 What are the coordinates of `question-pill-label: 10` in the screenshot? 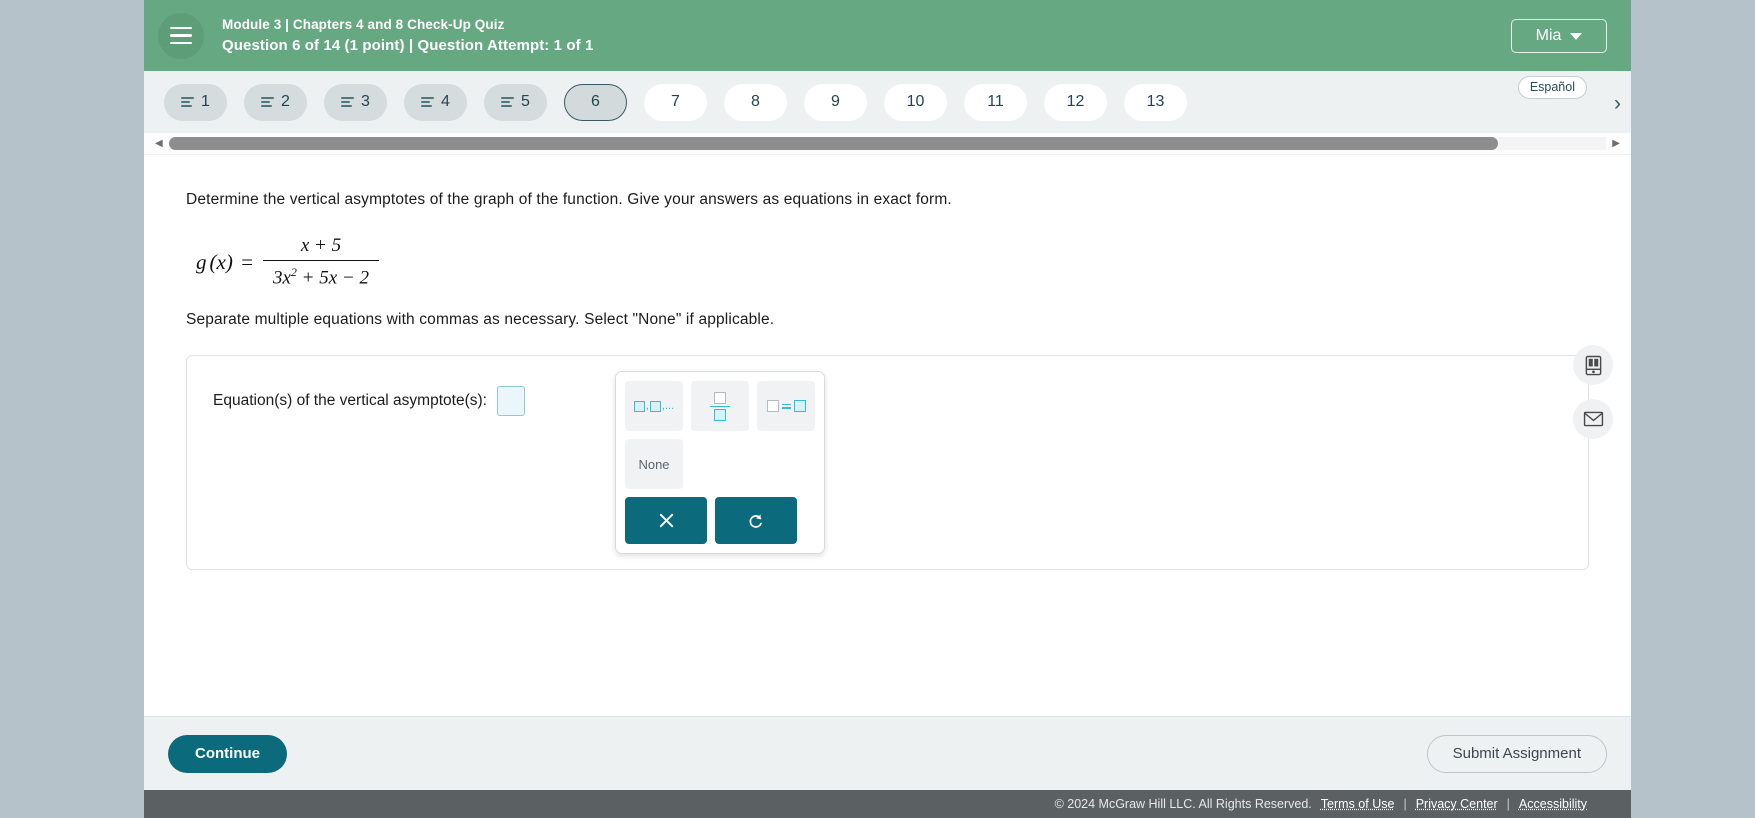 It's located at (915, 101).